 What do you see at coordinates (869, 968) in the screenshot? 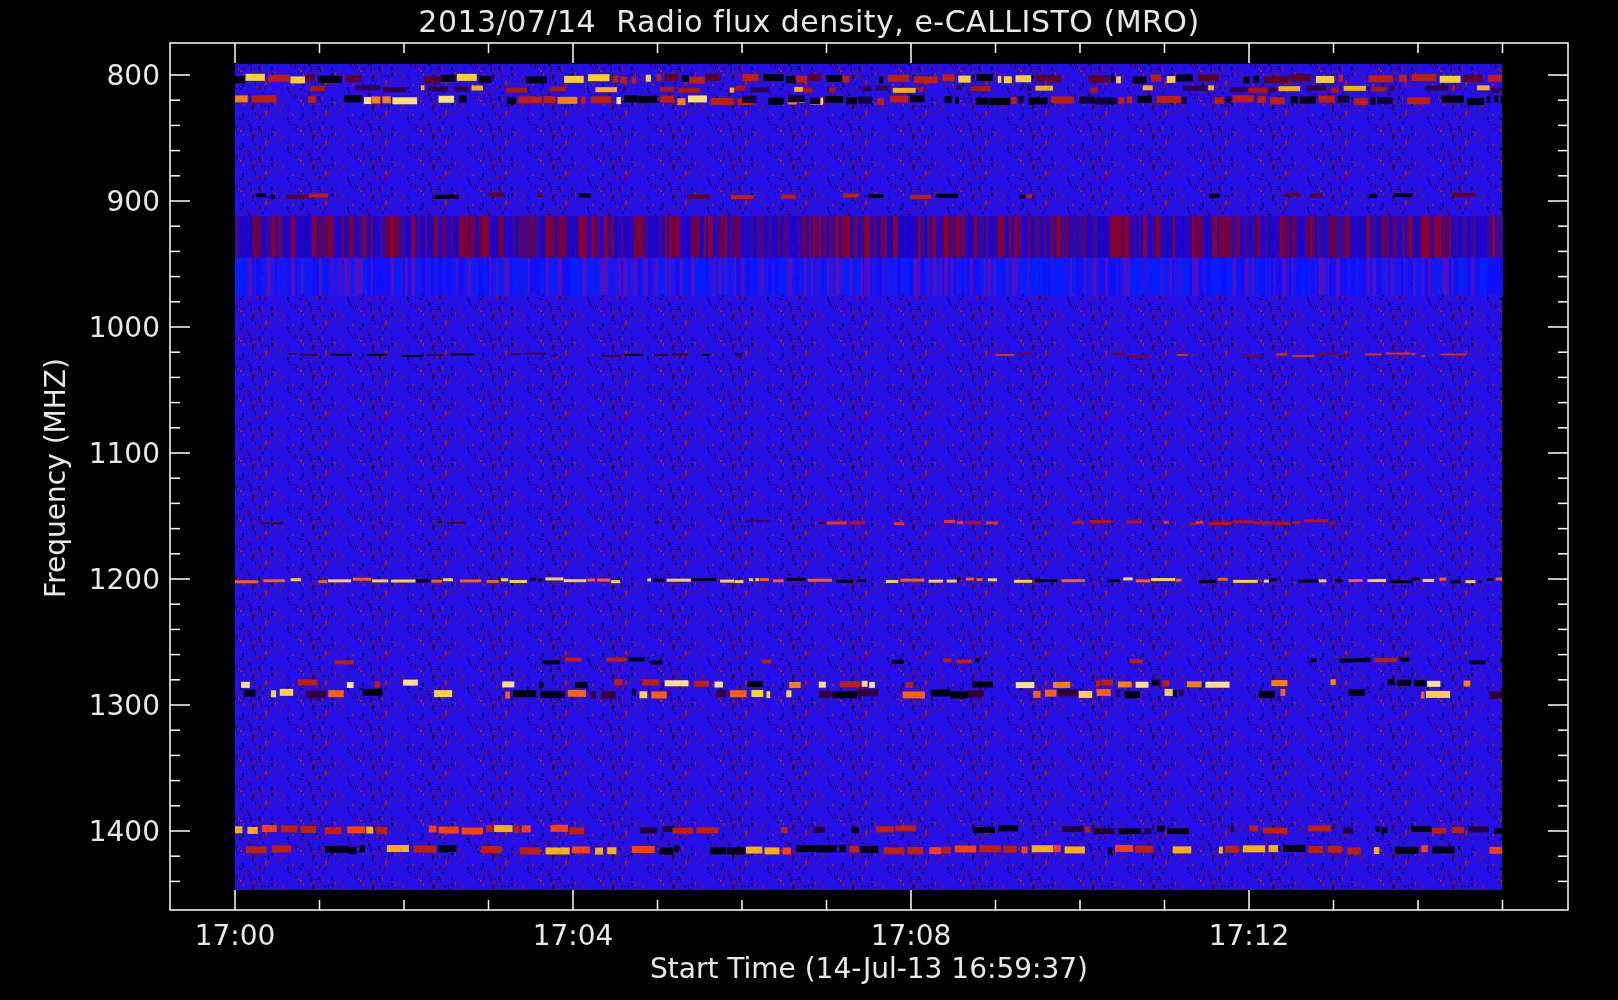
I see `axis-title: Start Time (14-Jul-13 16:59:37)` at bounding box center [869, 968].